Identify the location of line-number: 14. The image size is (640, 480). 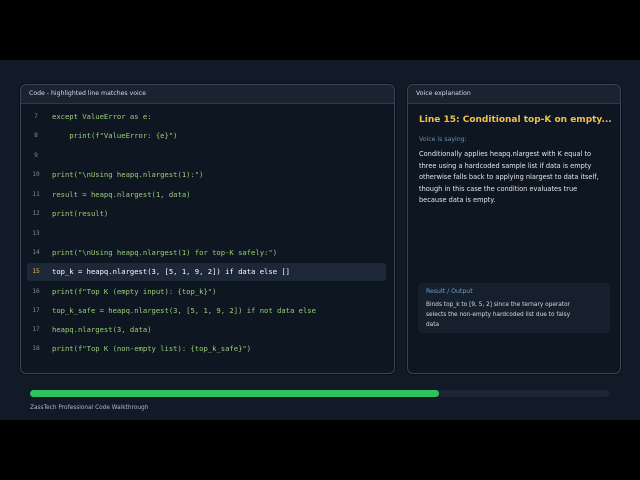
(36, 252).